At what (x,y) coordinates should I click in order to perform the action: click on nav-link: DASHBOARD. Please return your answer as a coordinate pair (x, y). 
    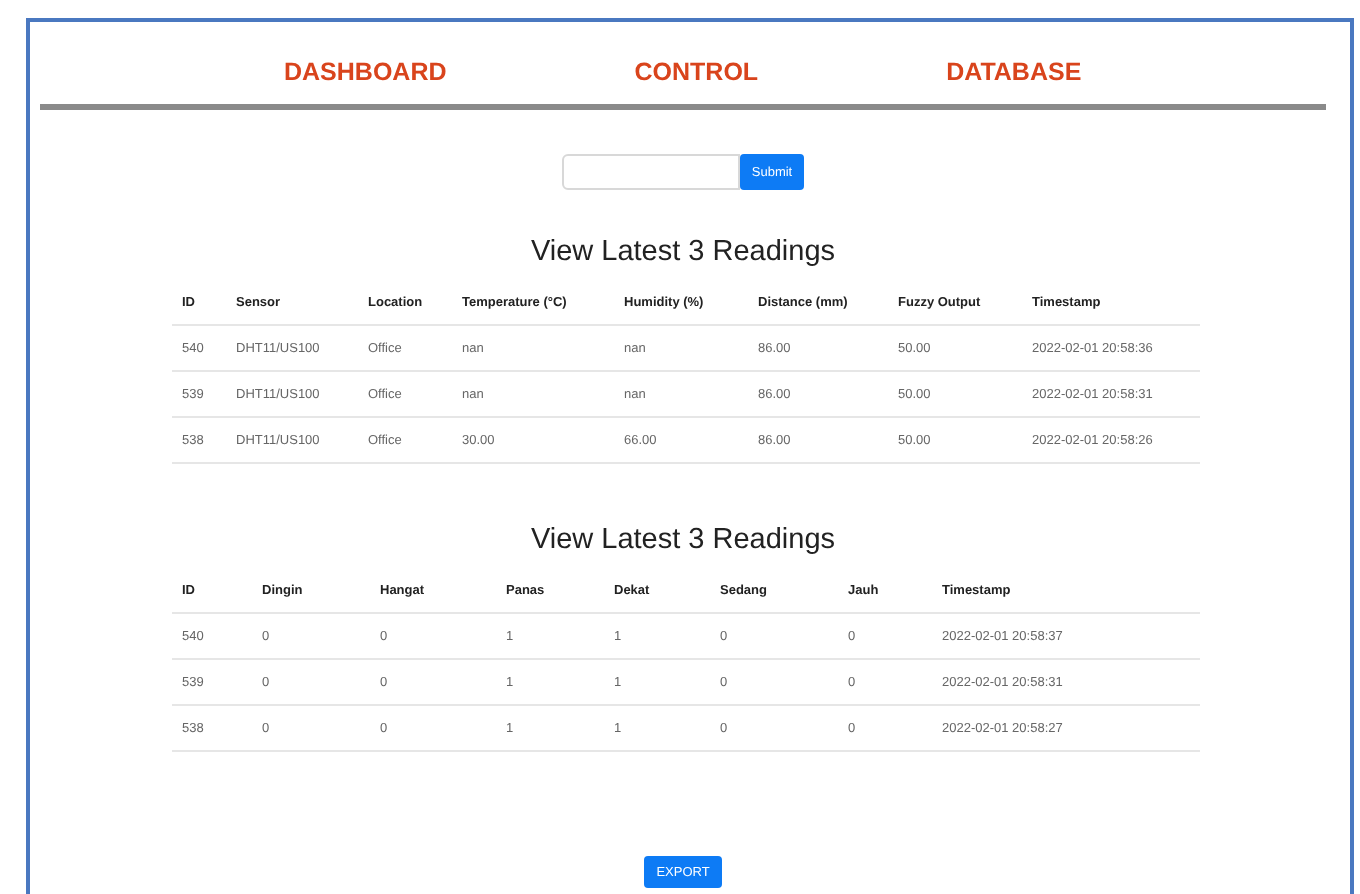
    Looking at the image, I should click on (365, 71).